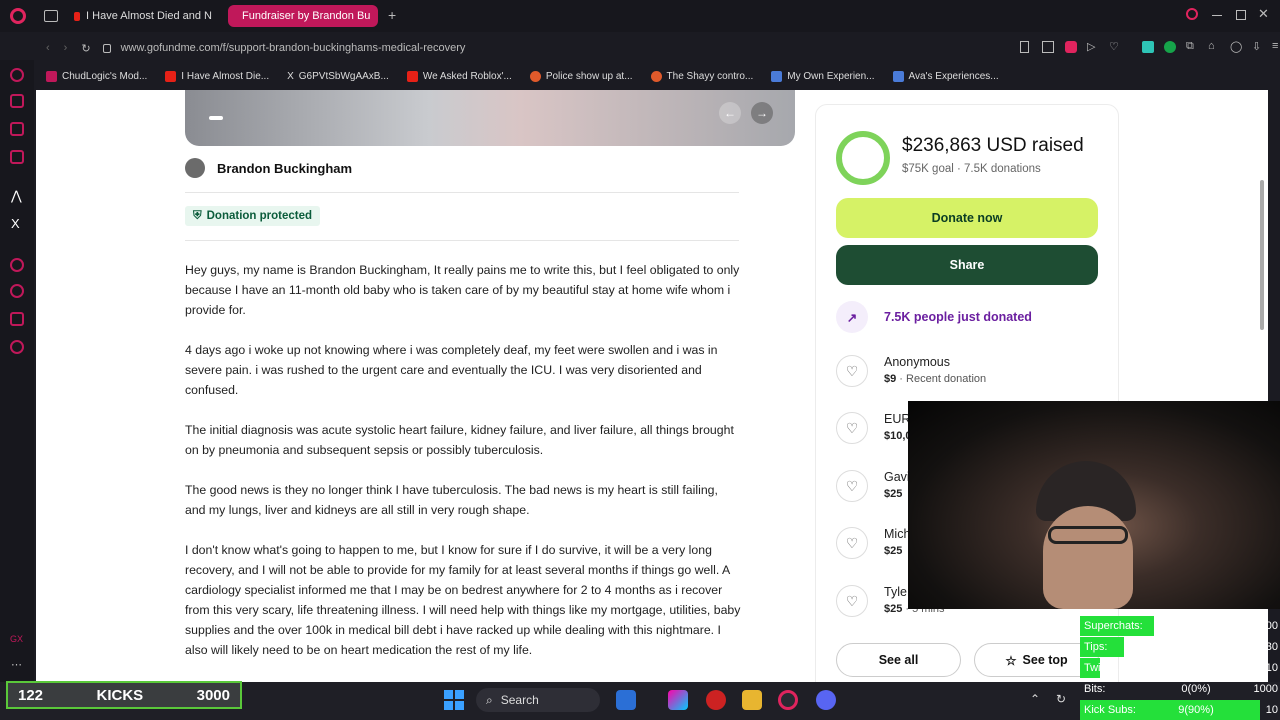  What do you see at coordinates (85, 48) in the screenshot?
I see `reload-icon: ↻` at bounding box center [85, 48].